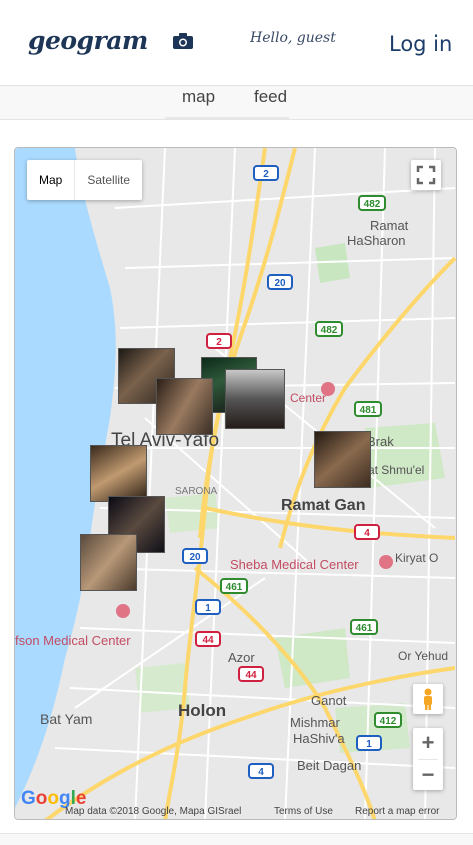  I want to click on poi-label: fson Medical Center, so click(73, 640).